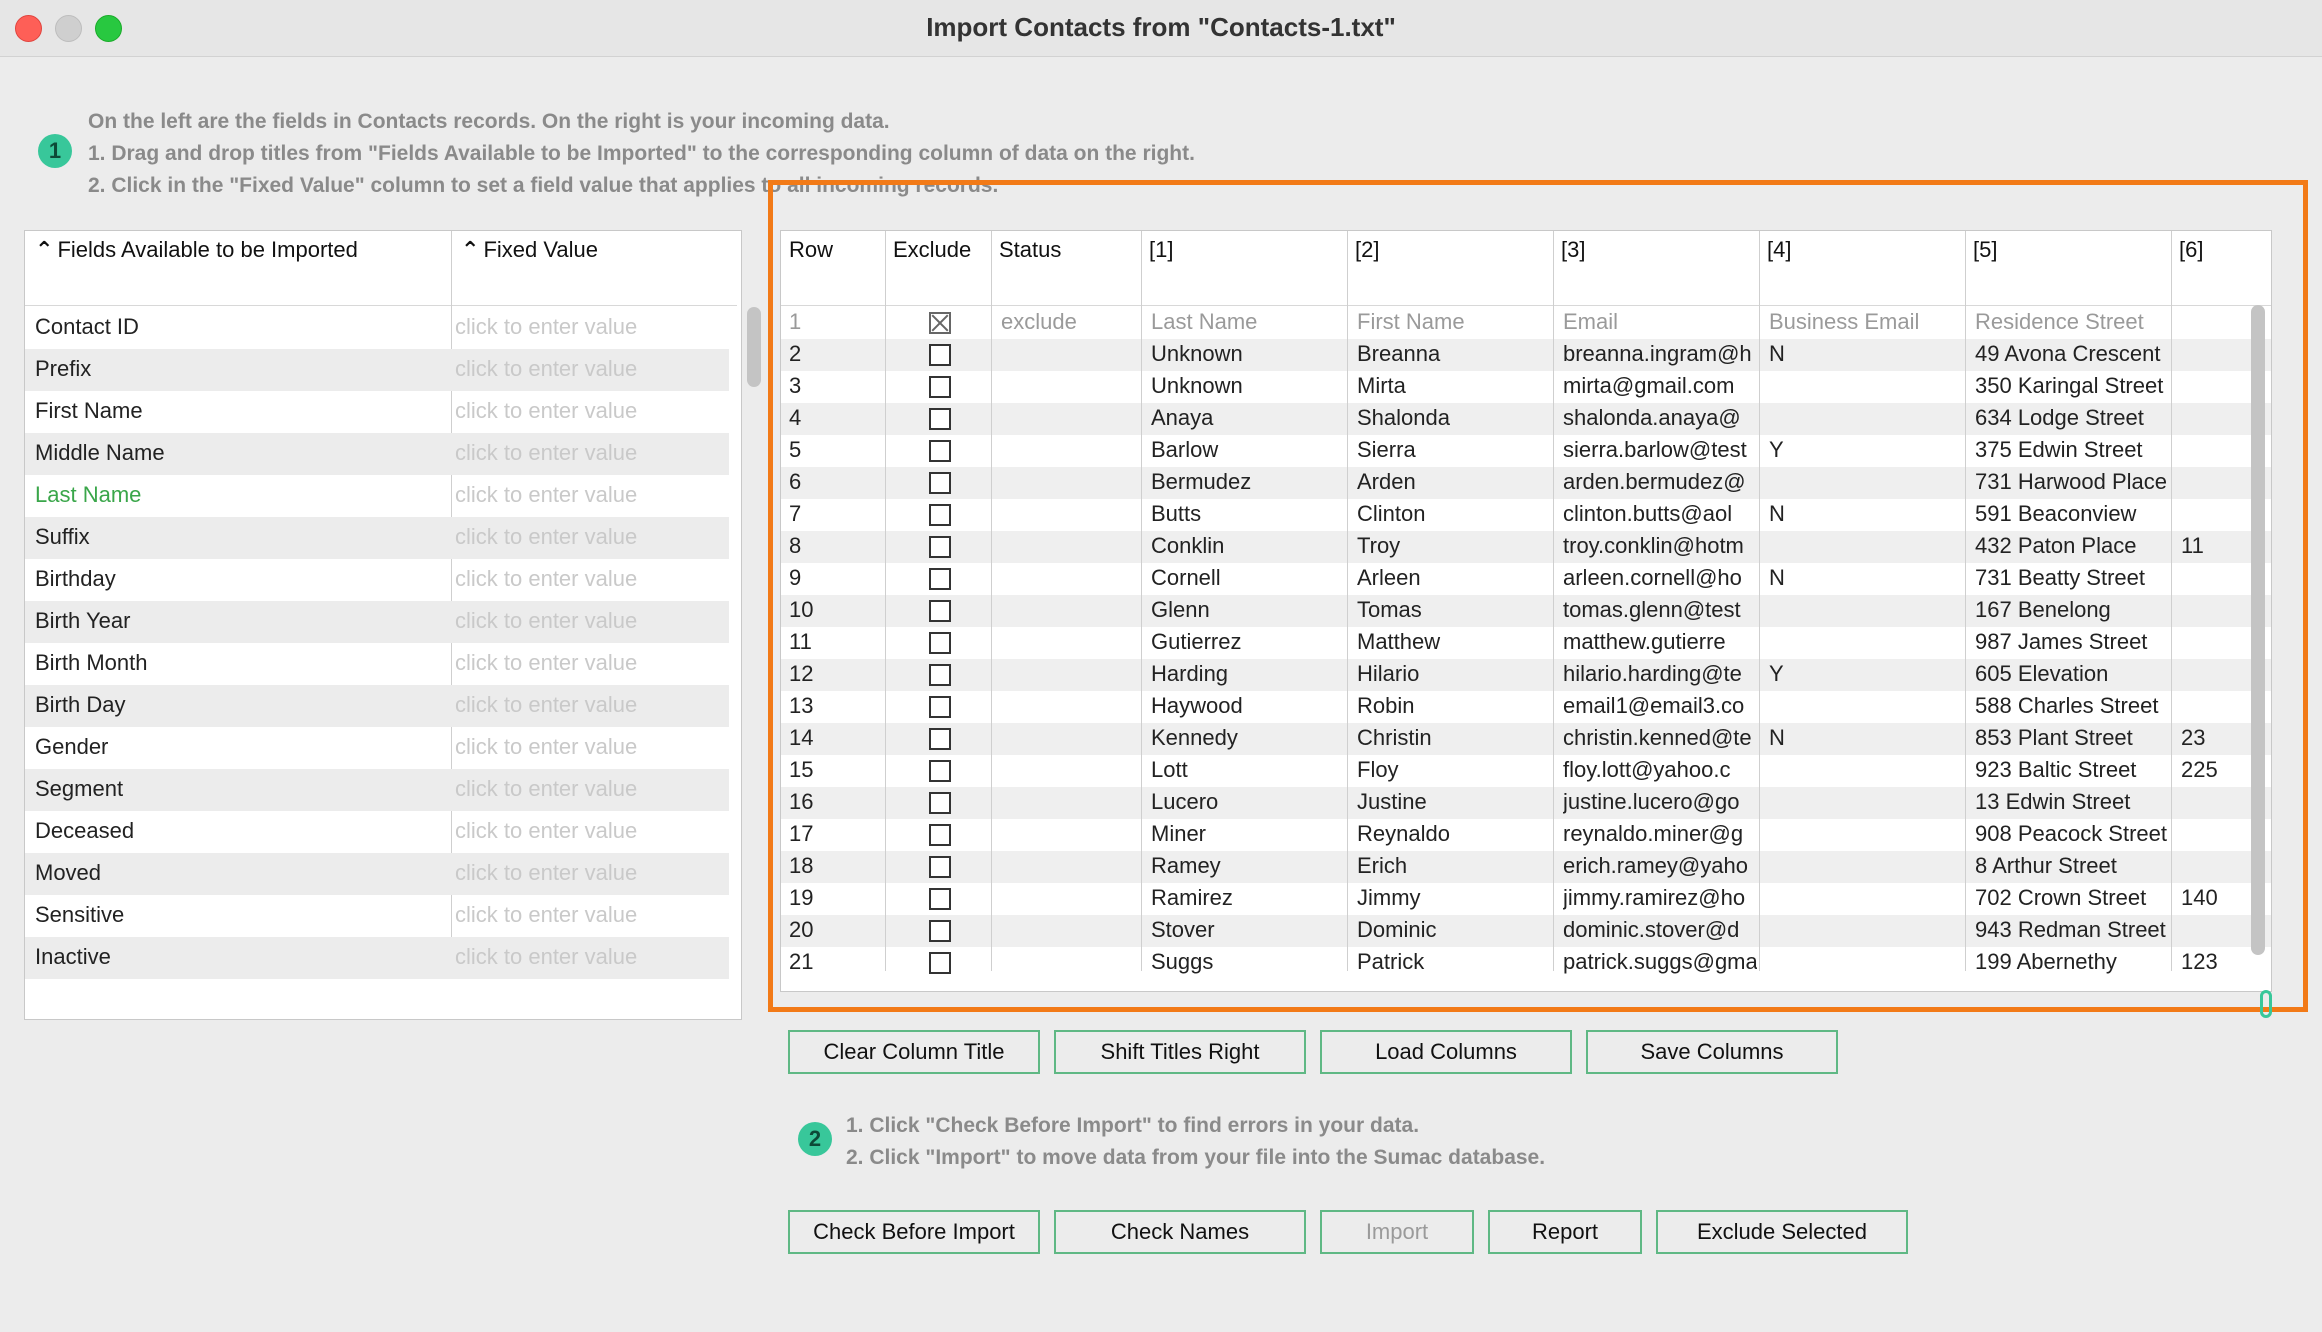 Image resolution: width=2322 pixels, height=1332 pixels. I want to click on field-row: Last Name click to enter value, so click(377, 496).